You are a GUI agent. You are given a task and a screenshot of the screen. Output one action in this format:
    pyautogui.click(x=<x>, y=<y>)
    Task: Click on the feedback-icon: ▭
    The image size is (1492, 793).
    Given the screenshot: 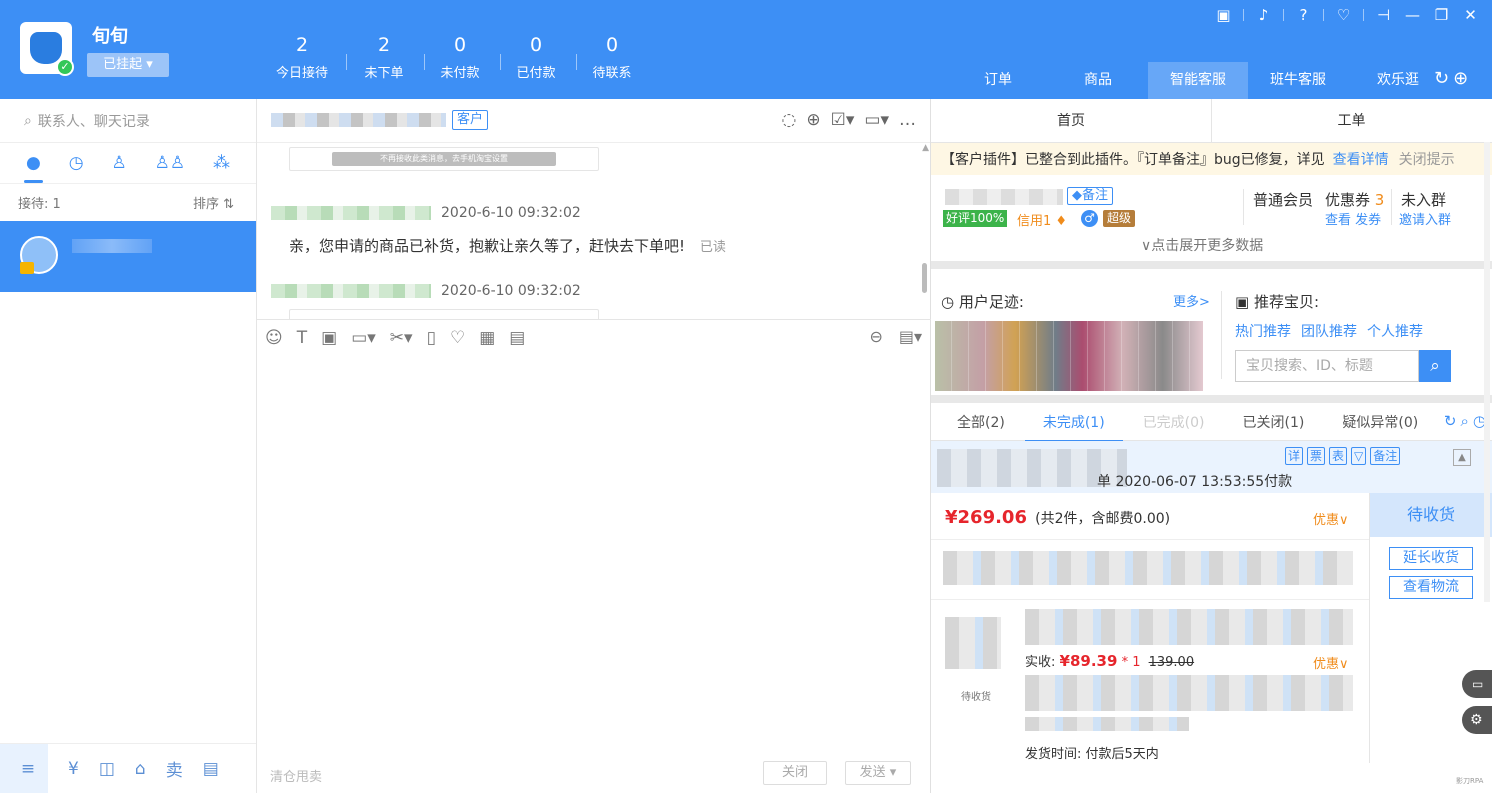 What is the action you would take?
    pyautogui.click(x=1477, y=684)
    